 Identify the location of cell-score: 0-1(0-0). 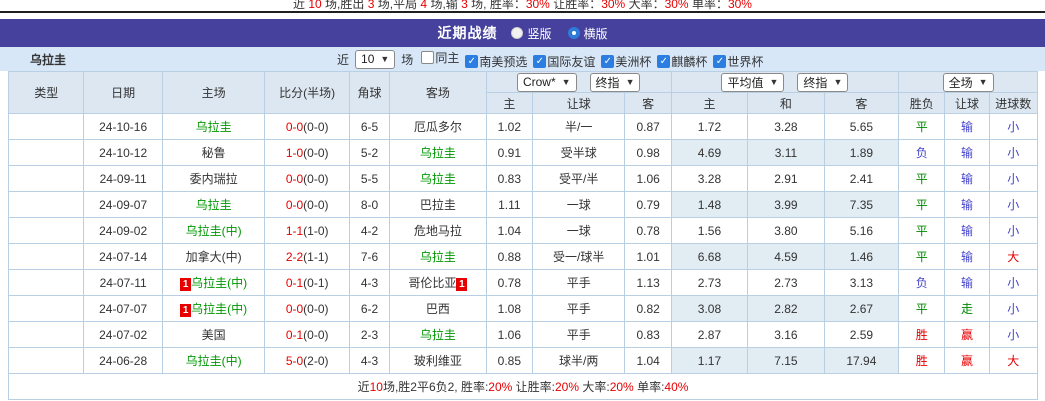
(307, 334).